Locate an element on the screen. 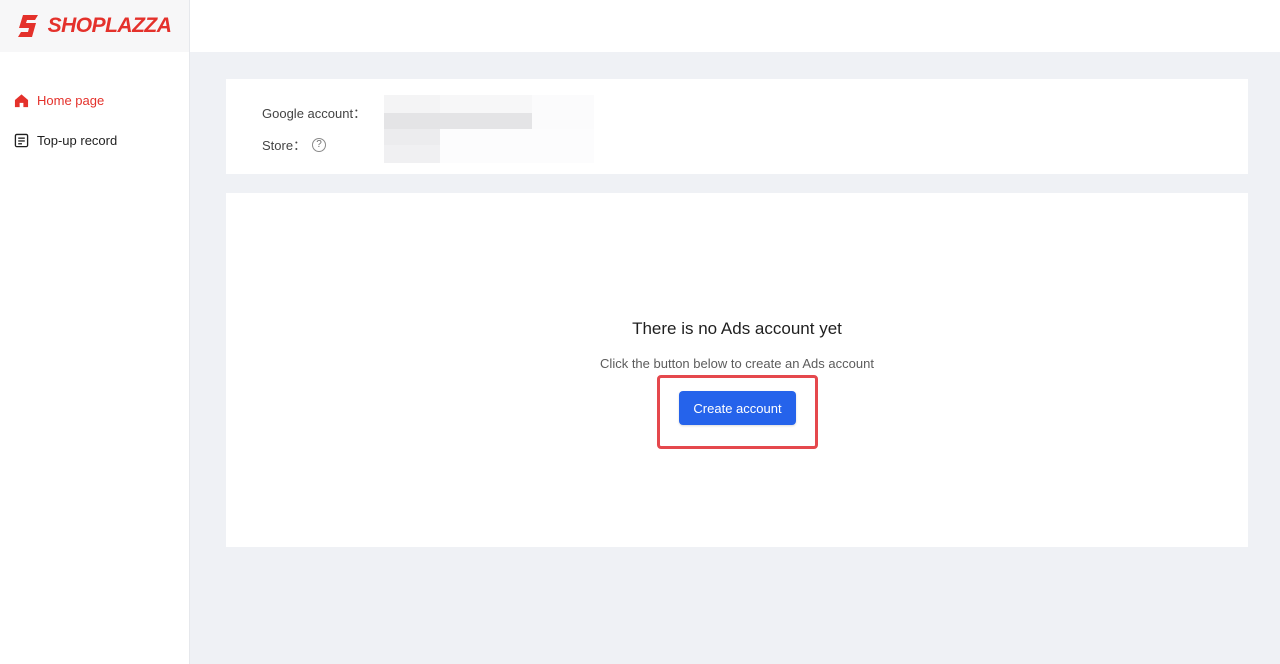  empty-state-title: There is no Ads account yet is located at coordinates (737, 328).